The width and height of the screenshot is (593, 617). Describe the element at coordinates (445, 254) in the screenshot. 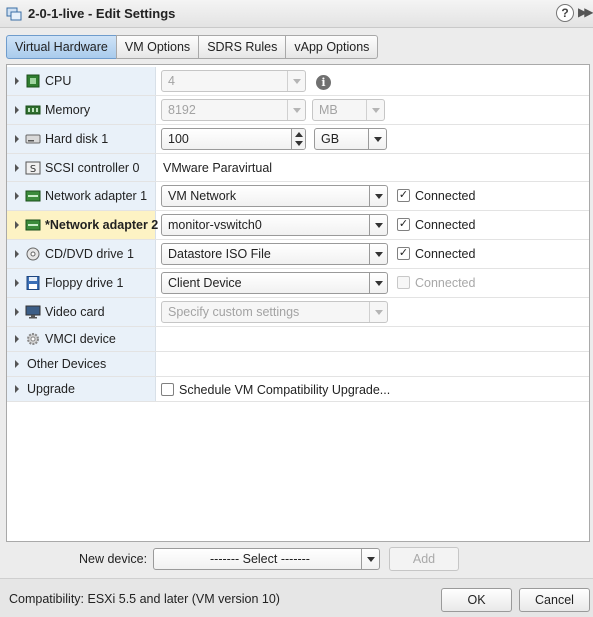

I see `cd-dvd-connected-label: Connected` at that location.